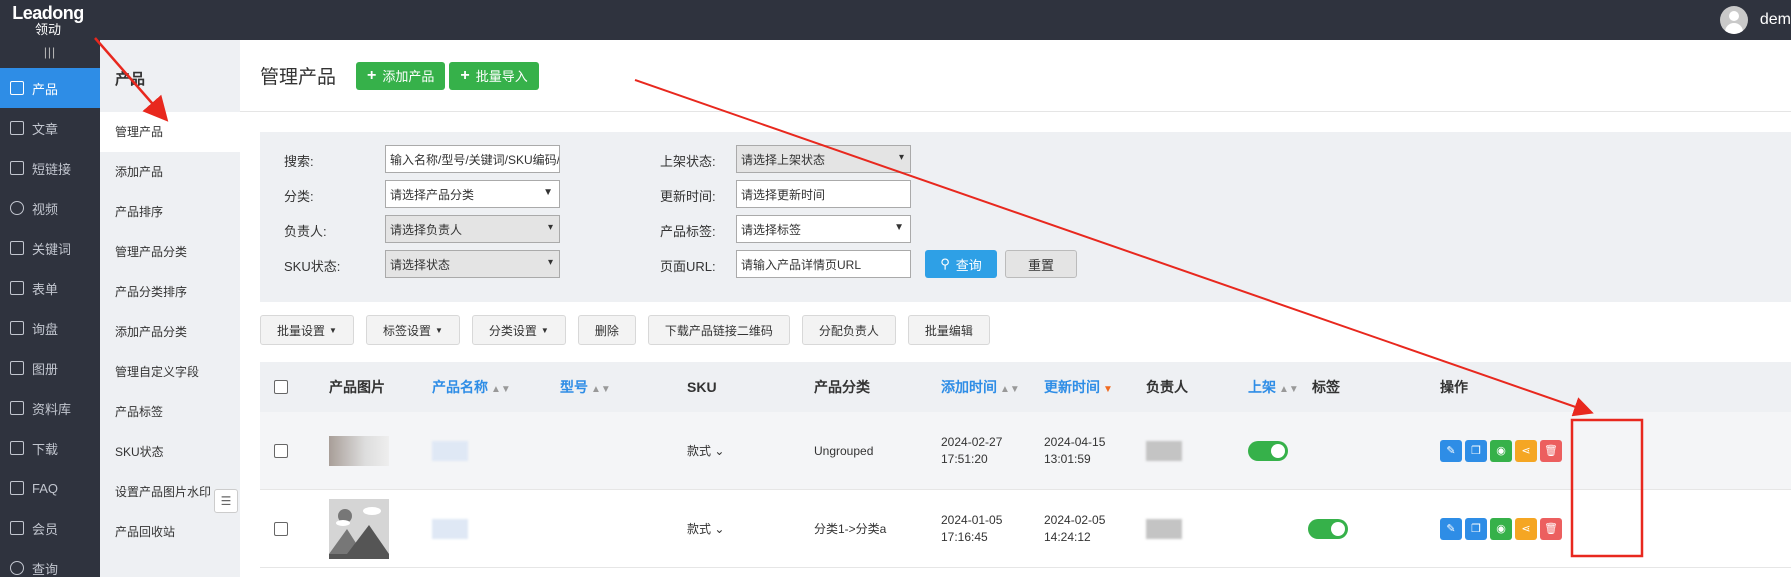 This screenshot has width=1791, height=577. I want to click on update-time-input: 请选择更新时间, so click(823, 194).